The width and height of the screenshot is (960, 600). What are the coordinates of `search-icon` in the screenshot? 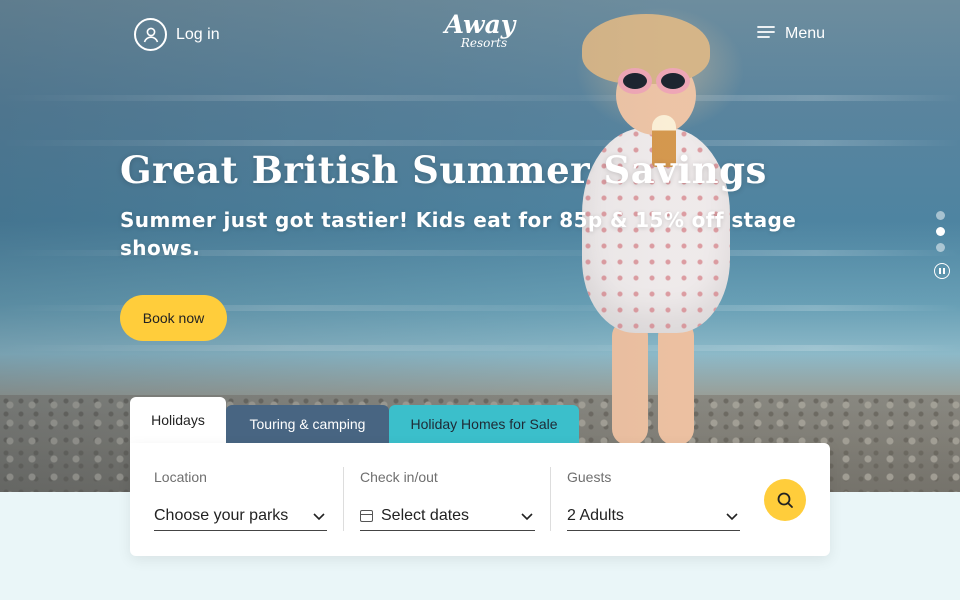 It's located at (785, 500).